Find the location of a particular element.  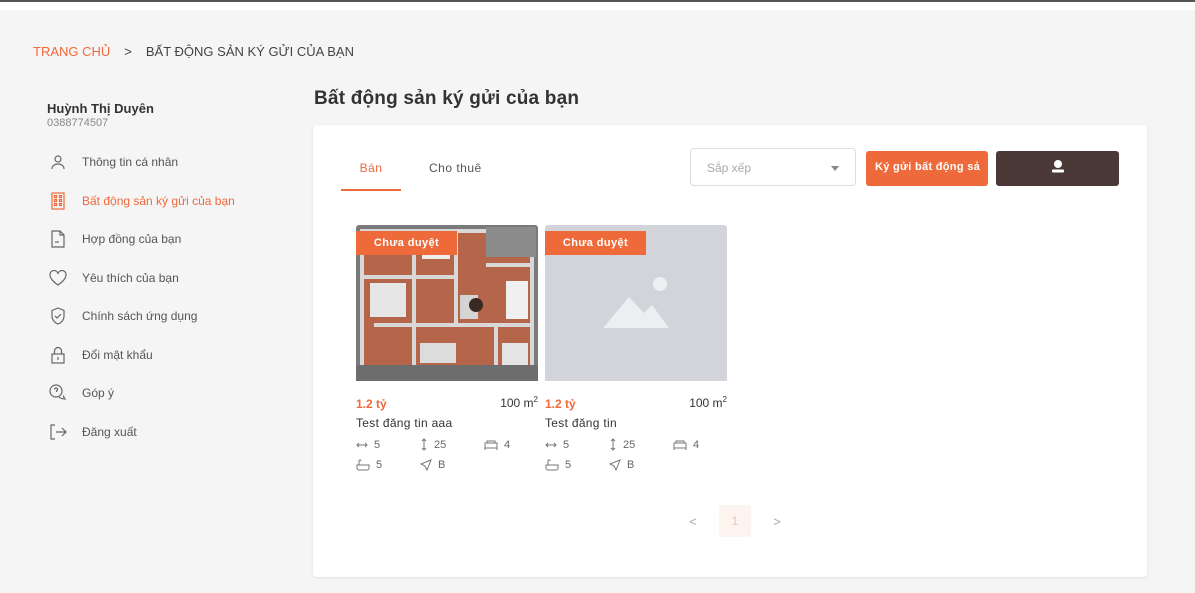

profile-name: Huỳnh Thị Duyên is located at coordinates (100, 108).